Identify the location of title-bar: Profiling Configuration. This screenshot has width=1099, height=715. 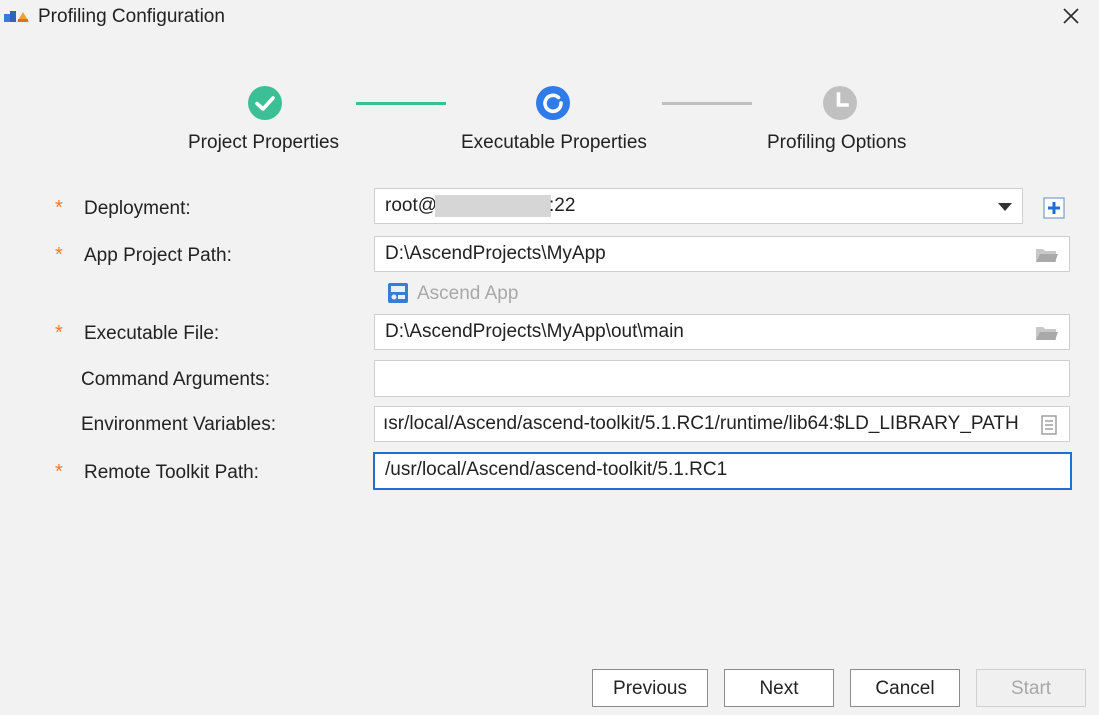
(549, 17).